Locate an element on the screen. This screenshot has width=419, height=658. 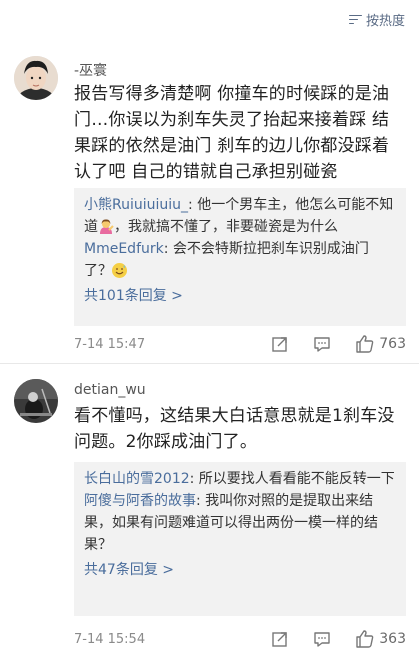
sort-lines-icon is located at coordinates (355, 20).